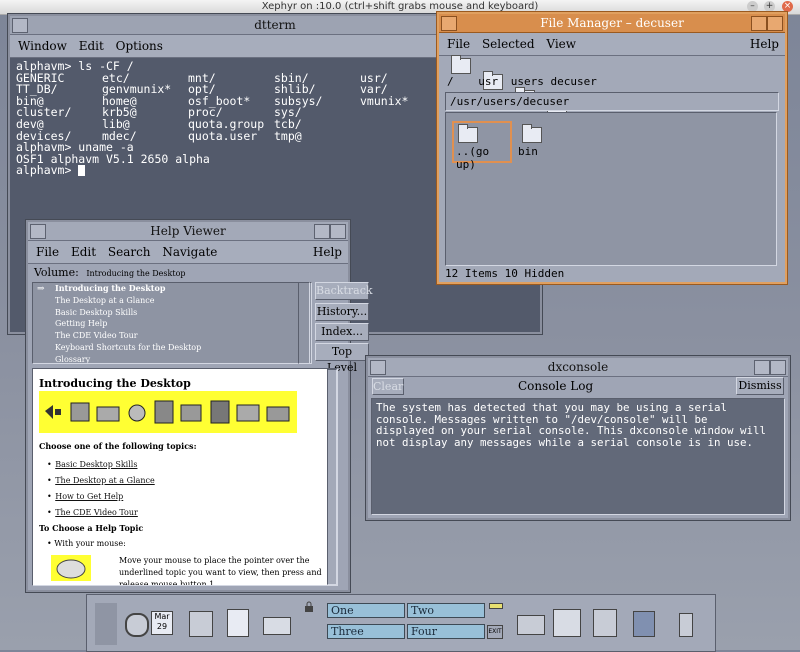 The height and width of the screenshot is (652, 800). I want to click on minimize-icon: –, so click(752, 6).